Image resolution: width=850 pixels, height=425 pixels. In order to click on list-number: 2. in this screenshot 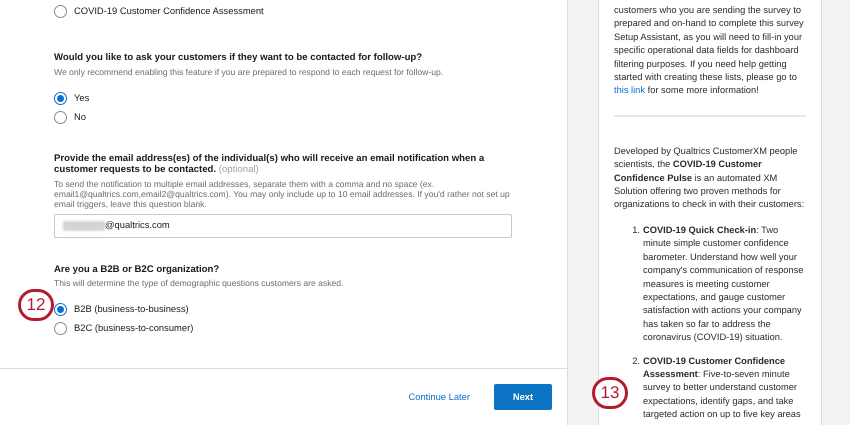, I will do `click(636, 361)`.